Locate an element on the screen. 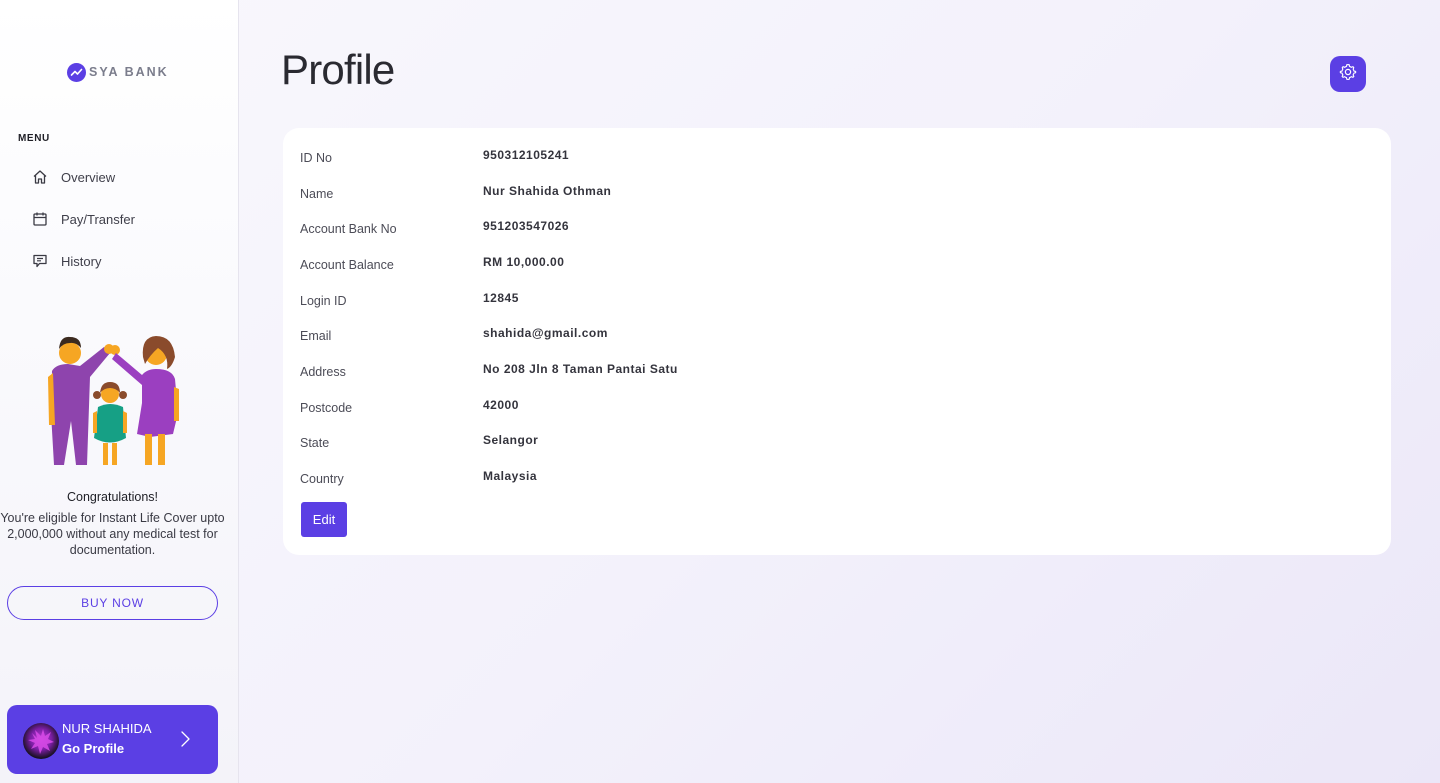  sidebar-item-pay-transfer: Pay/Transfer is located at coordinates (83, 219).